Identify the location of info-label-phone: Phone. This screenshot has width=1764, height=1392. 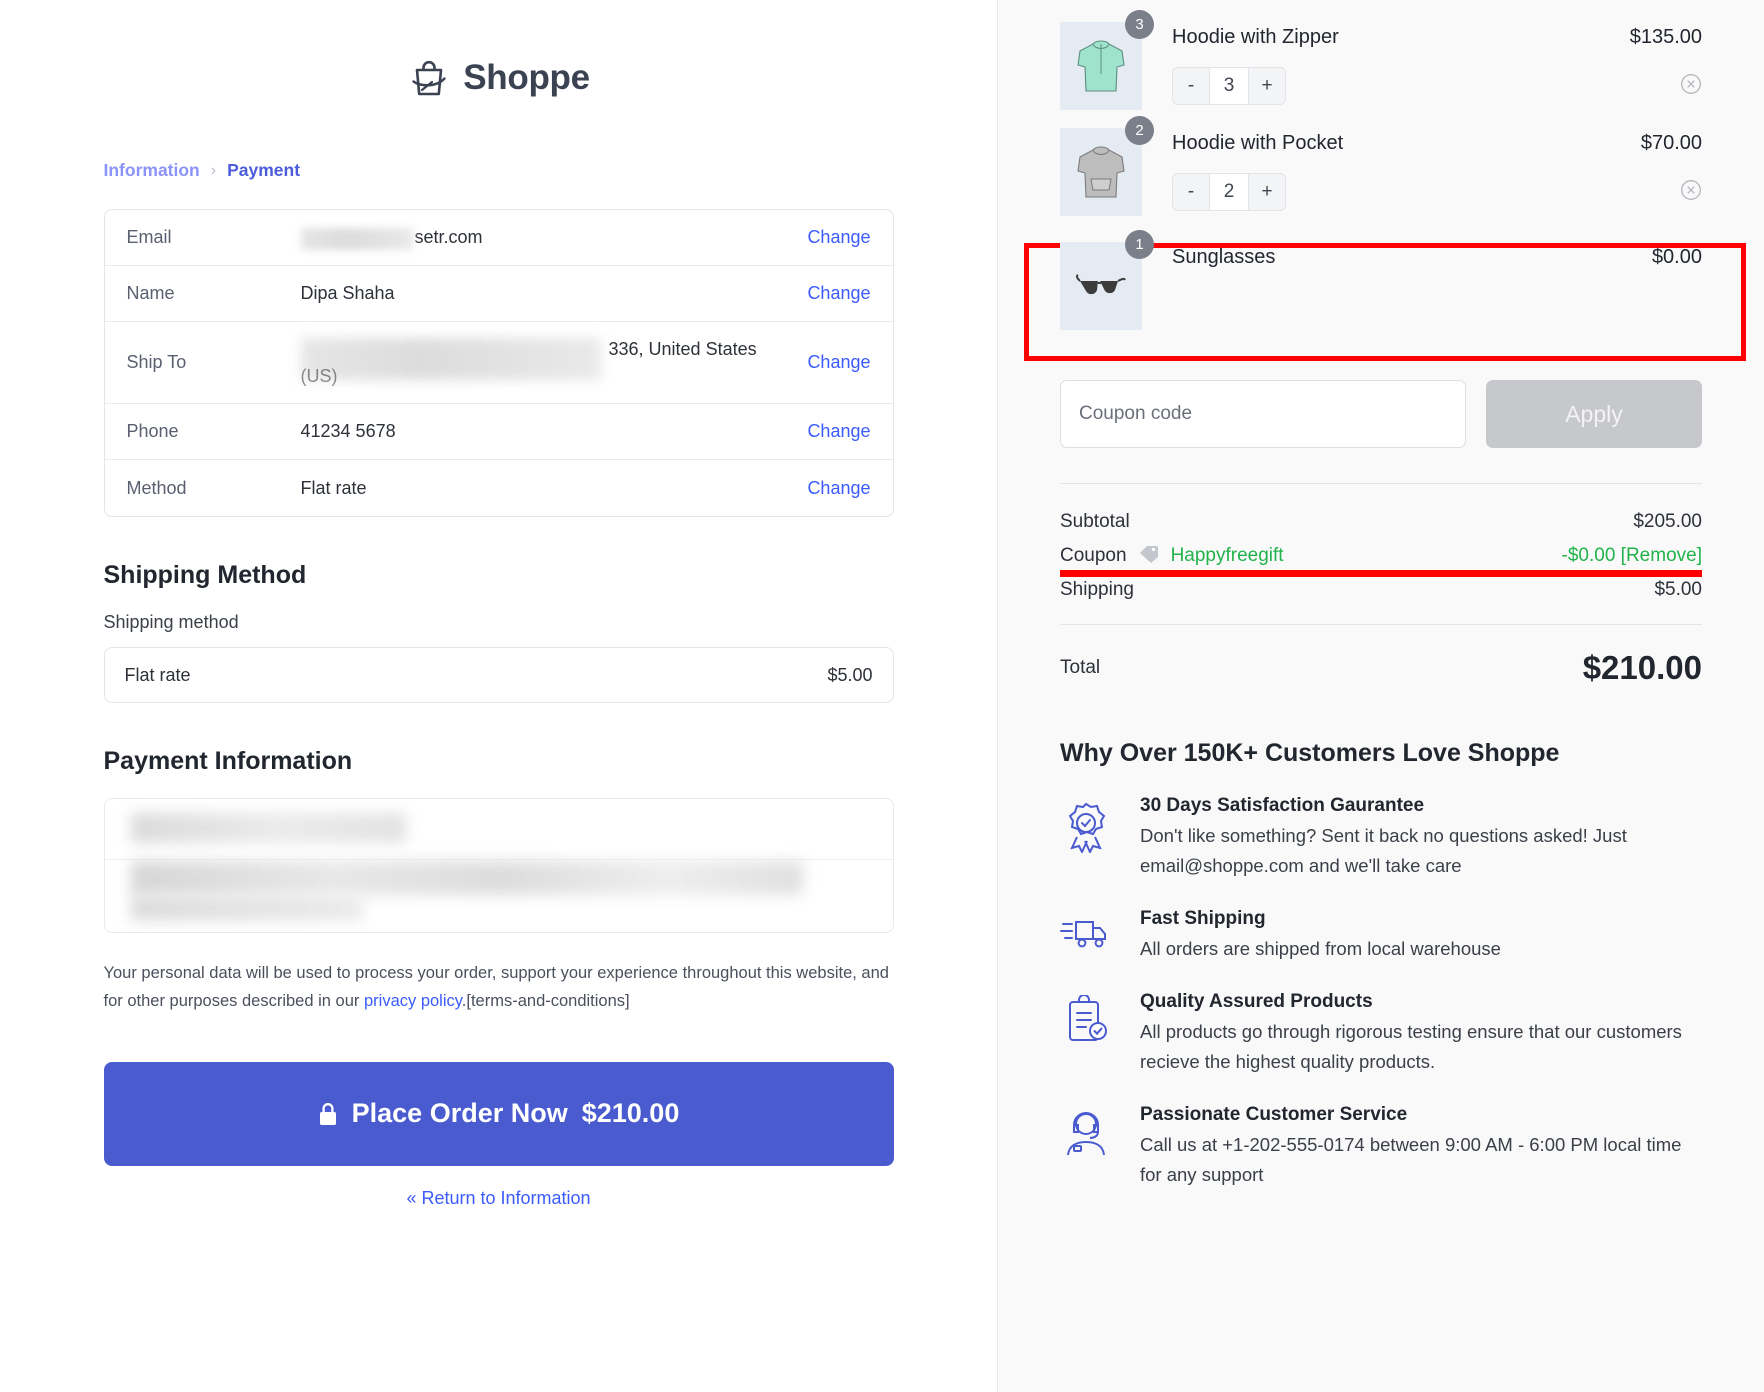
(152, 431).